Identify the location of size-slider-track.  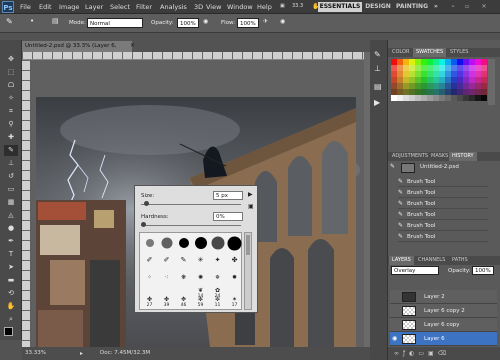
(191, 204).